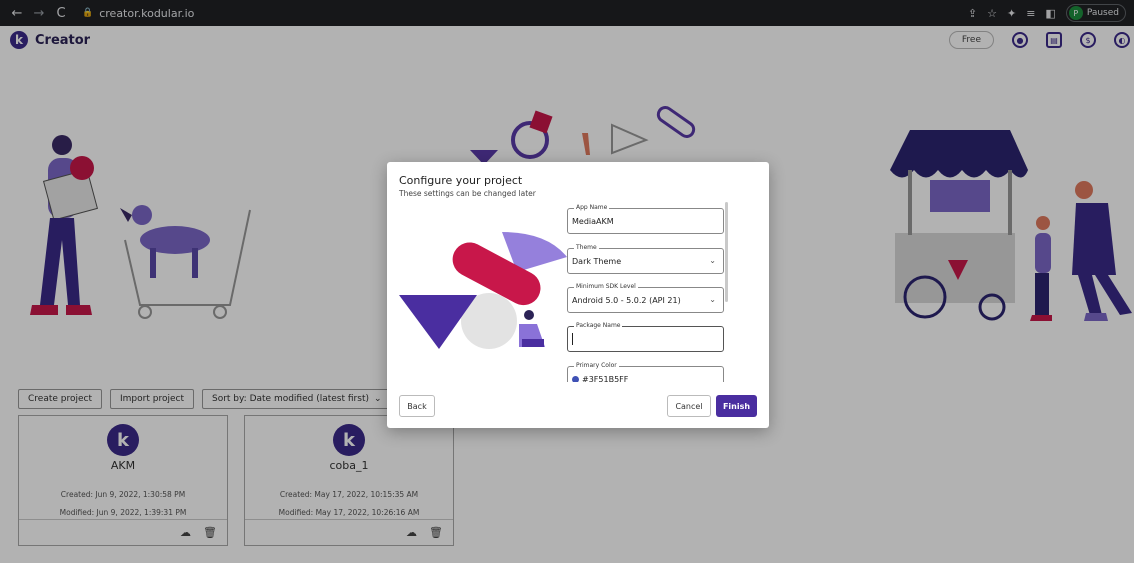  I want to click on primary-color-display: #3F51B5FF, so click(600, 378).